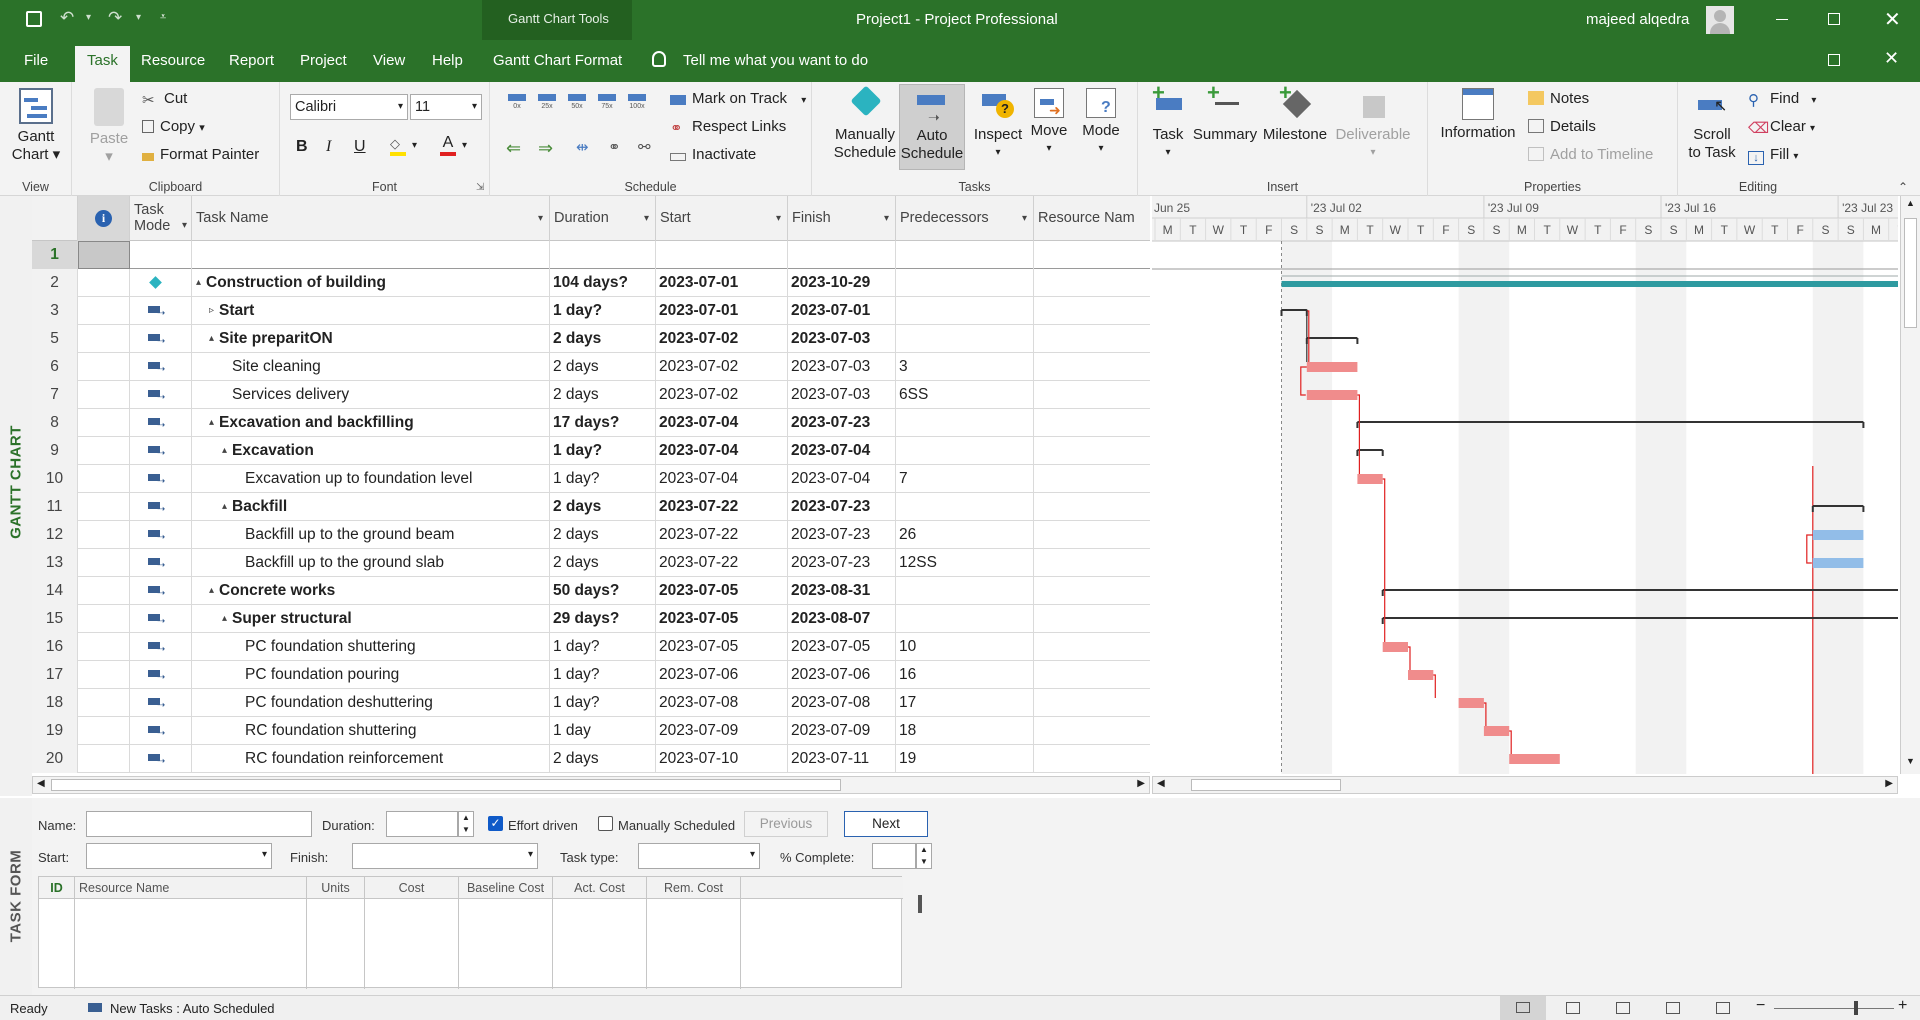  Describe the element at coordinates (371, 423) in the screenshot. I see `task-name-cell: ▴ Excavation and backfilling` at that location.